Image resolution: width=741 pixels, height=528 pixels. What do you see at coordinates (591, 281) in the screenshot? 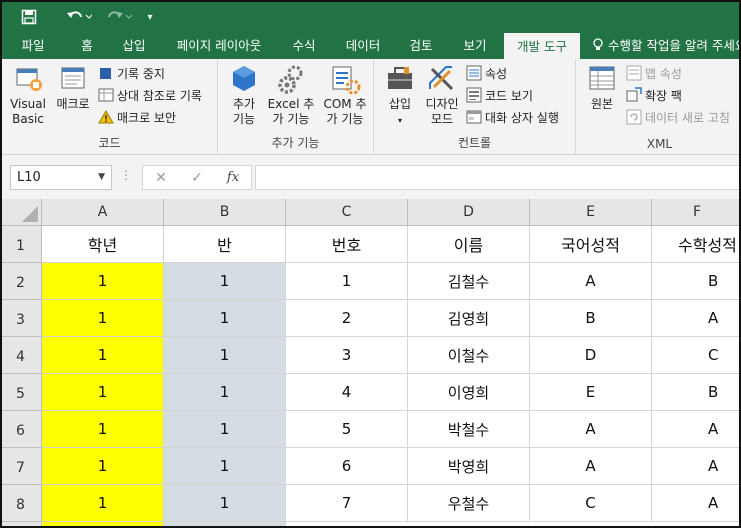
I see `cell-e2: A` at bounding box center [591, 281].